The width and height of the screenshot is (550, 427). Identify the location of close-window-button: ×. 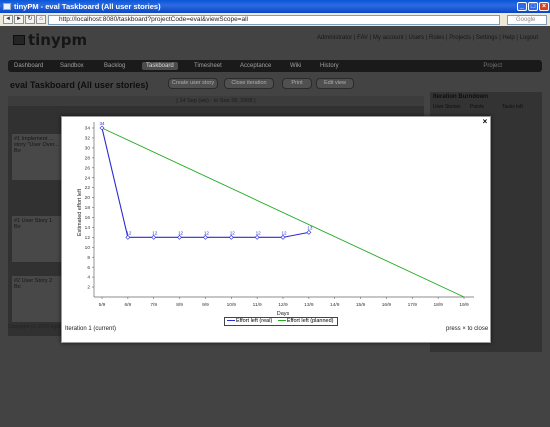
(544, 6).